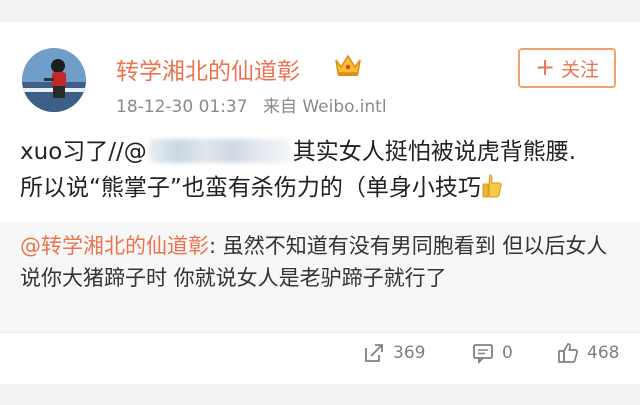 The width and height of the screenshot is (640, 405). I want to click on post-text-line1: 其实女人挺怕被说虎背熊腰., so click(434, 152).